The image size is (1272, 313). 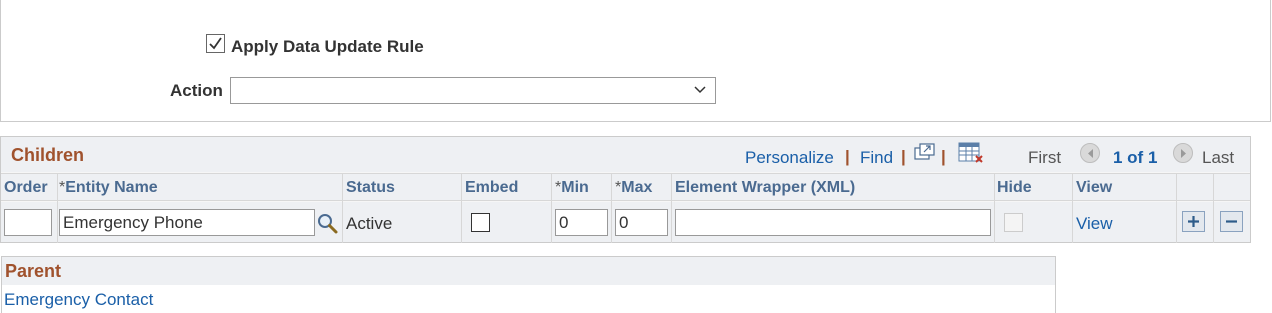 What do you see at coordinates (789, 158) in the screenshot?
I see `personalize-link: Personalize` at bounding box center [789, 158].